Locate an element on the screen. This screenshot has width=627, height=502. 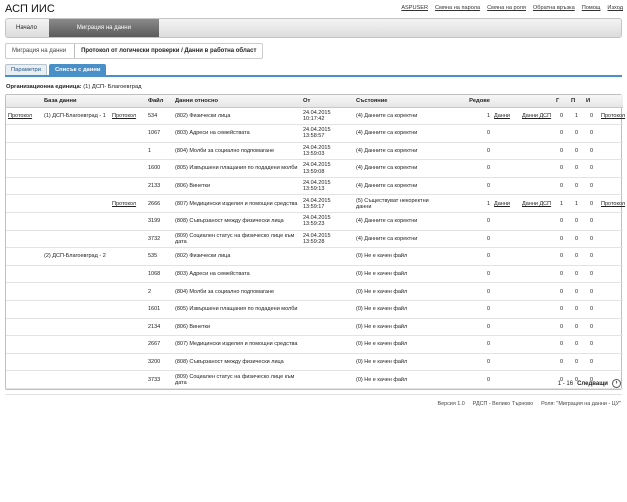
nav-tab-home: Начало is located at coordinates (26, 28).